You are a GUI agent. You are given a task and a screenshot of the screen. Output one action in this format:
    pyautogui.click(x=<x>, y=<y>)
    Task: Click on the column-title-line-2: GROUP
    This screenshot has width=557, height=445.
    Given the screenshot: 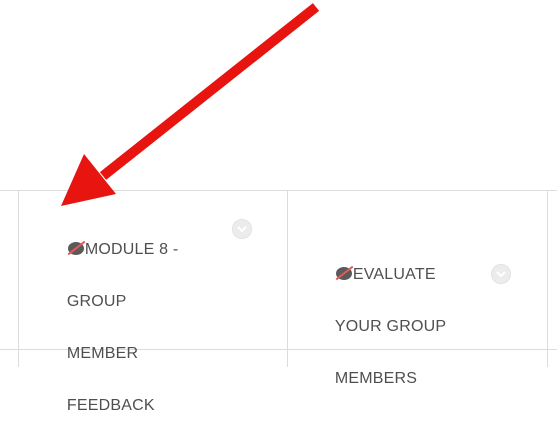 What is the action you would take?
    pyautogui.click(x=96, y=301)
    